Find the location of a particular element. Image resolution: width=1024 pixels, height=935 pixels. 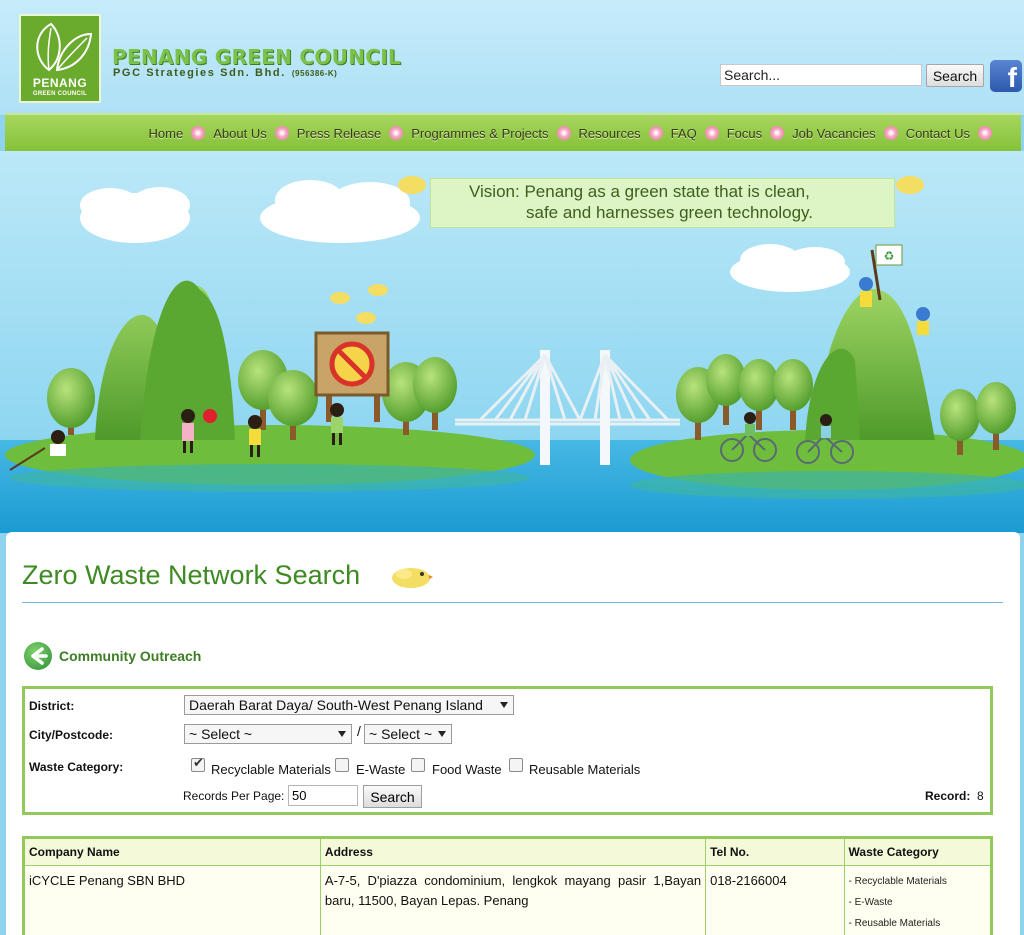

nav-programmes-projects: Programmes & Projects is located at coordinates (479, 133).